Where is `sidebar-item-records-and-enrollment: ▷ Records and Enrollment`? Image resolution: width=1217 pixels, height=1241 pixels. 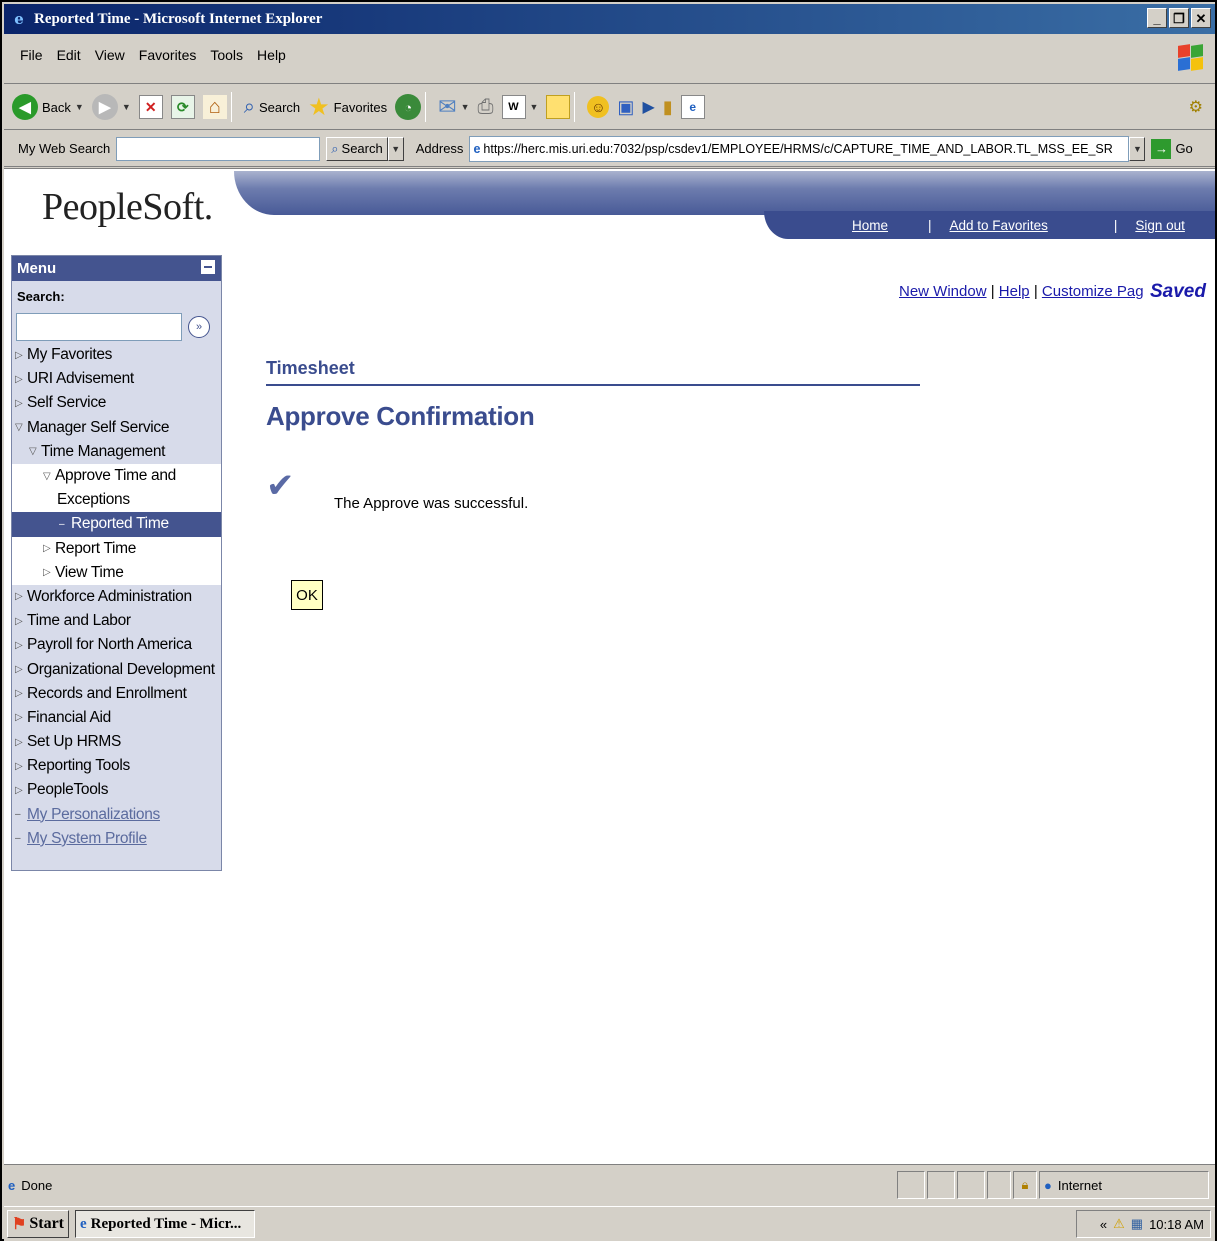
sidebar-item-records-and-enrollment: ▷ Records and Enrollment is located at coordinates (116, 694).